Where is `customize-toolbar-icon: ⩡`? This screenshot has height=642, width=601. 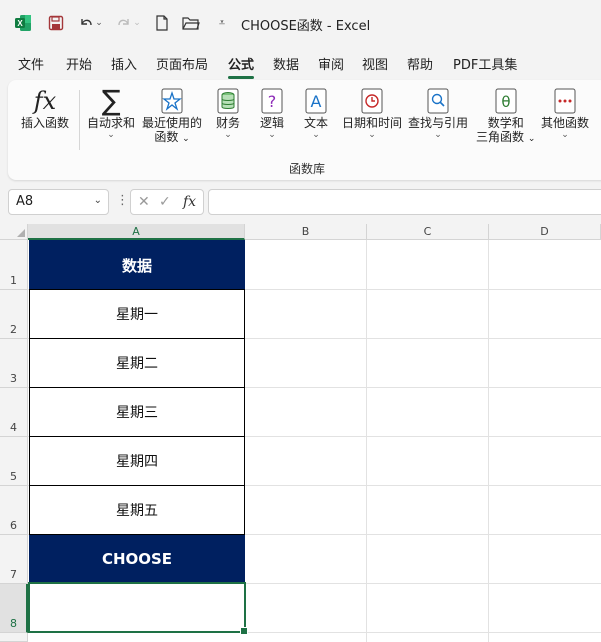
customize-toolbar-icon: ⩡ is located at coordinates (222, 23).